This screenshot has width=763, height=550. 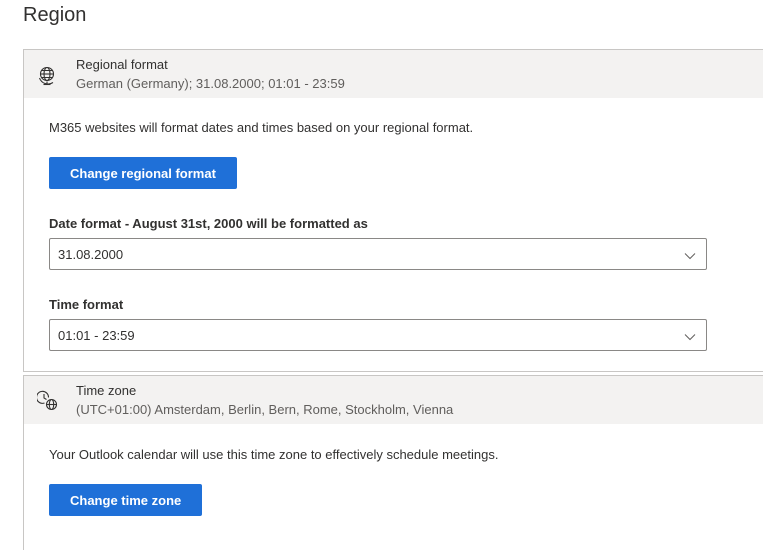 I want to click on page-title: Region, so click(x=55, y=15).